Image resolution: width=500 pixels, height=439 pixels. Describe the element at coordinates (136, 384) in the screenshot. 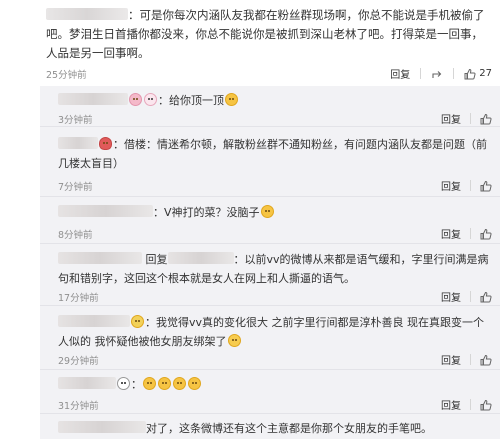

I see `reply-body: ：` at that location.